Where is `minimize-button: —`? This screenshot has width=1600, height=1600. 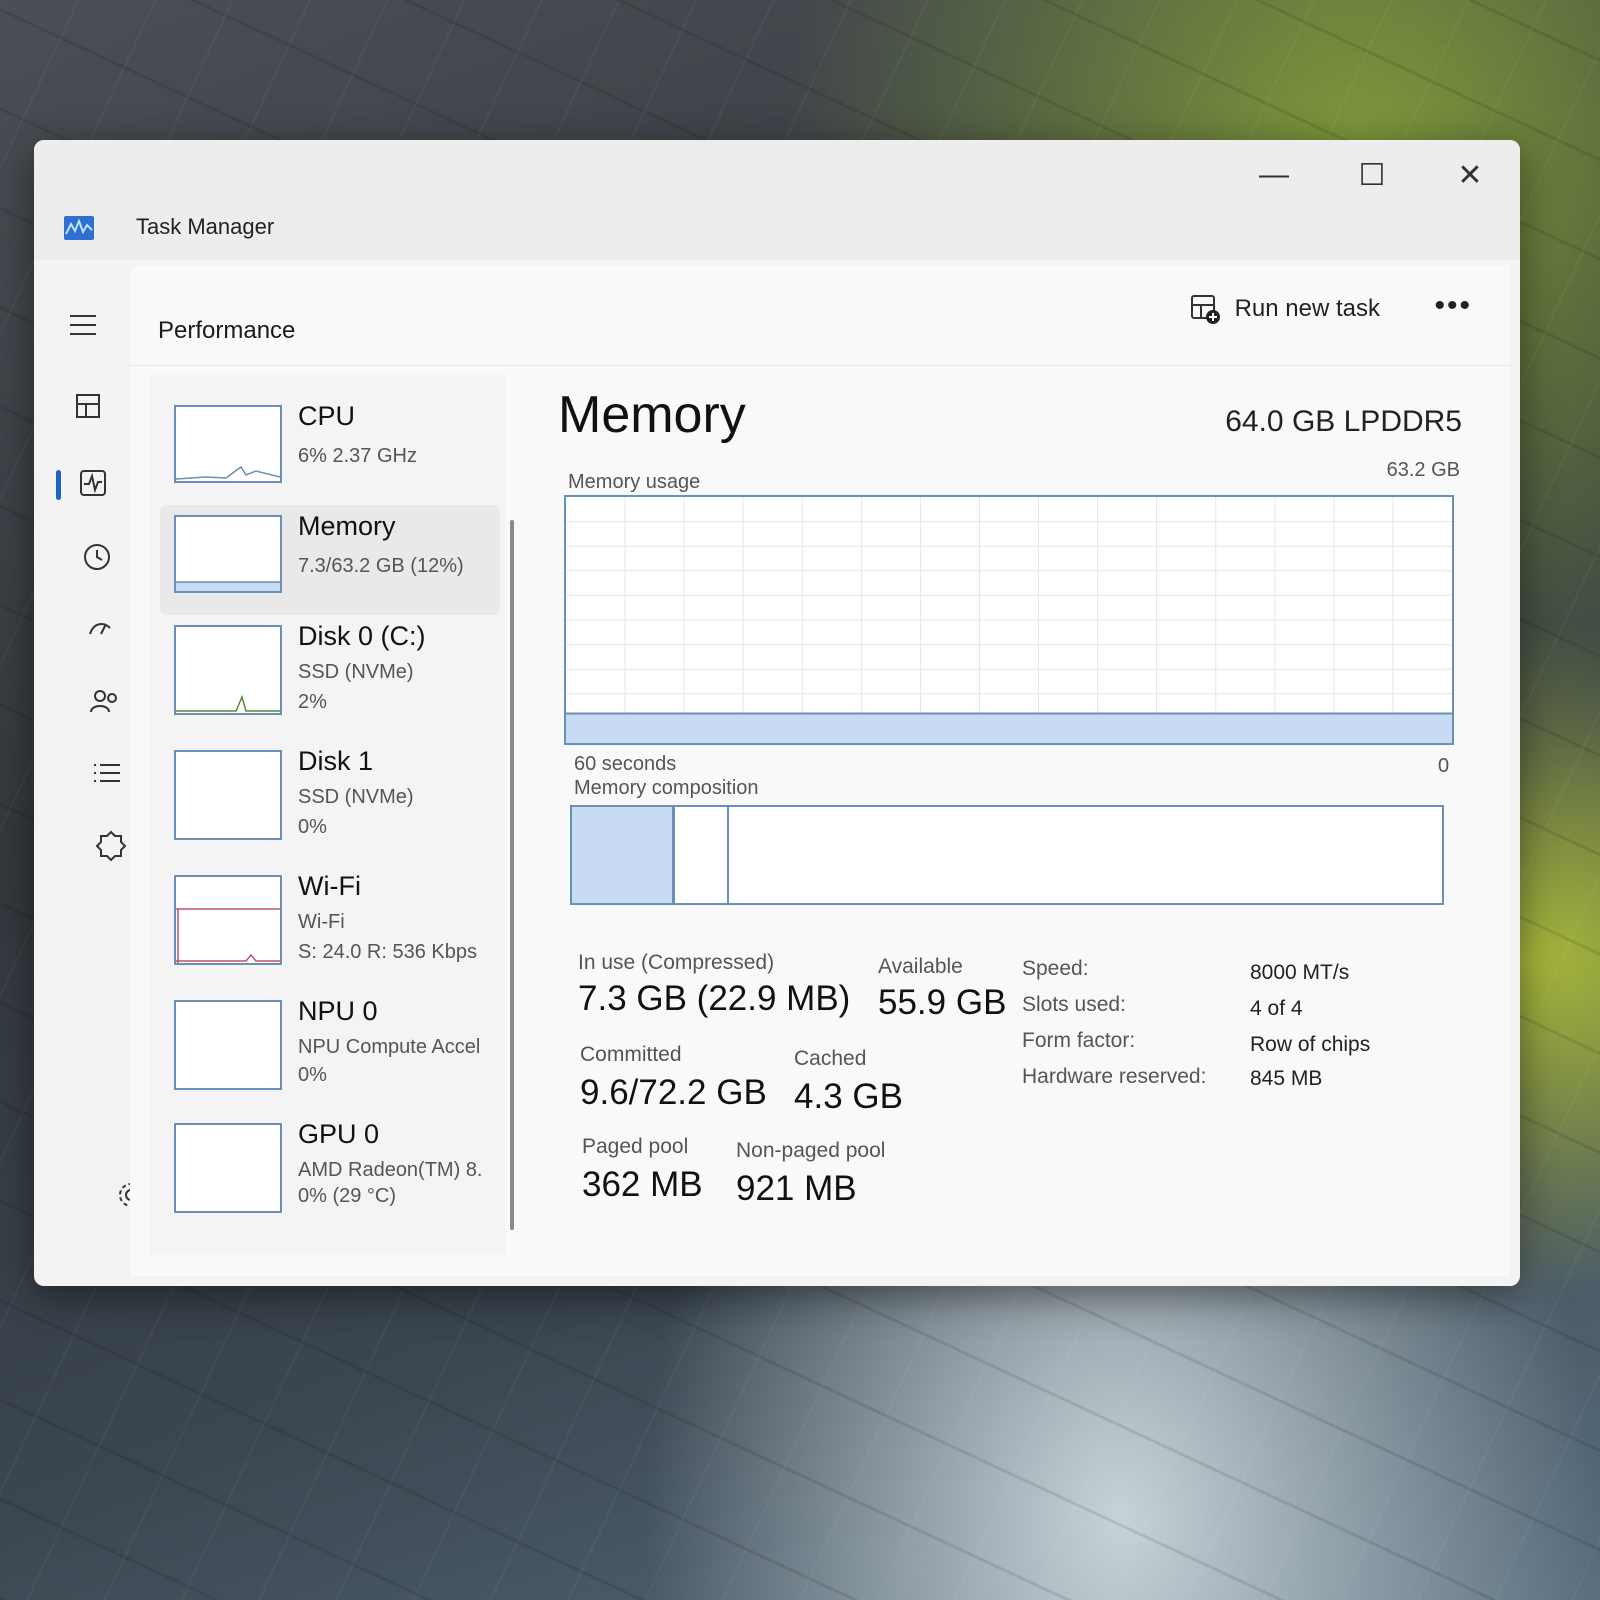 minimize-button: — is located at coordinates (1274, 175).